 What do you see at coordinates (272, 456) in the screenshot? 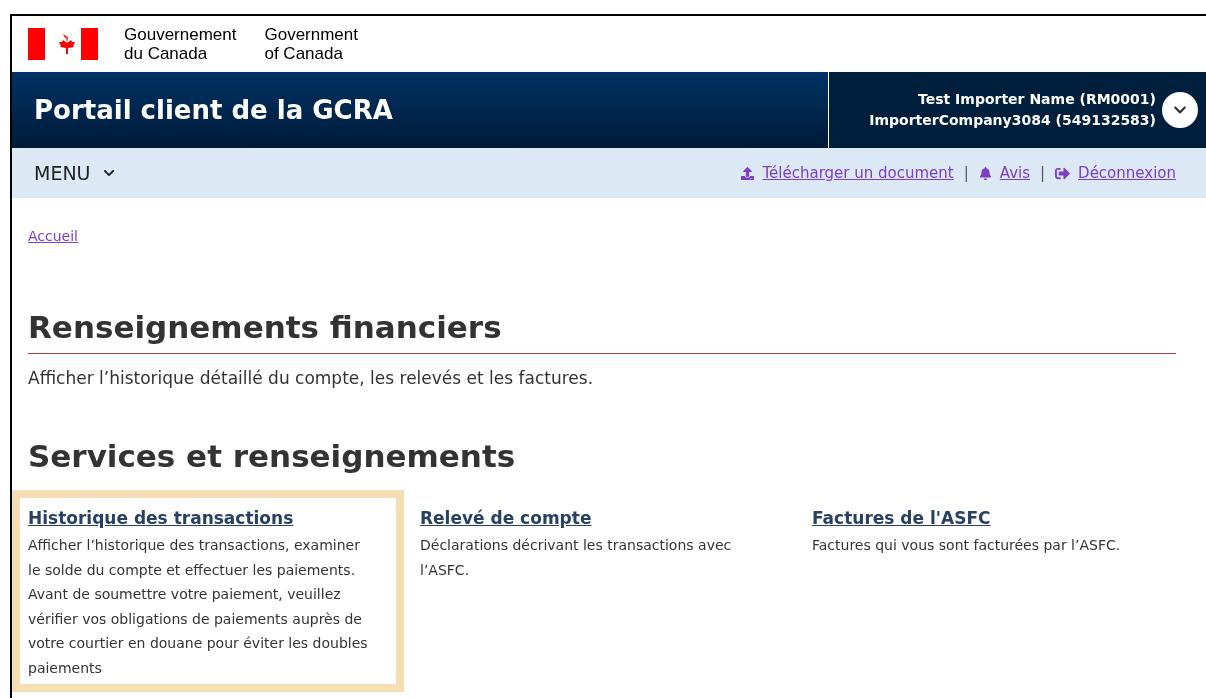
I see `section-heading: Services et renseignements` at bounding box center [272, 456].